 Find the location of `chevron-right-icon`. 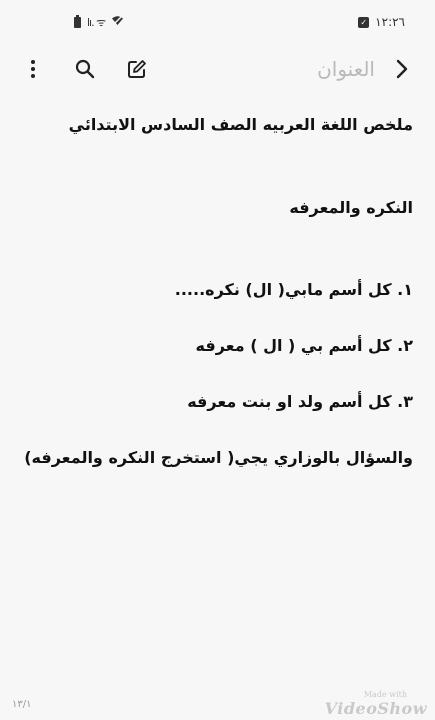

chevron-right-icon is located at coordinates (402, 69).